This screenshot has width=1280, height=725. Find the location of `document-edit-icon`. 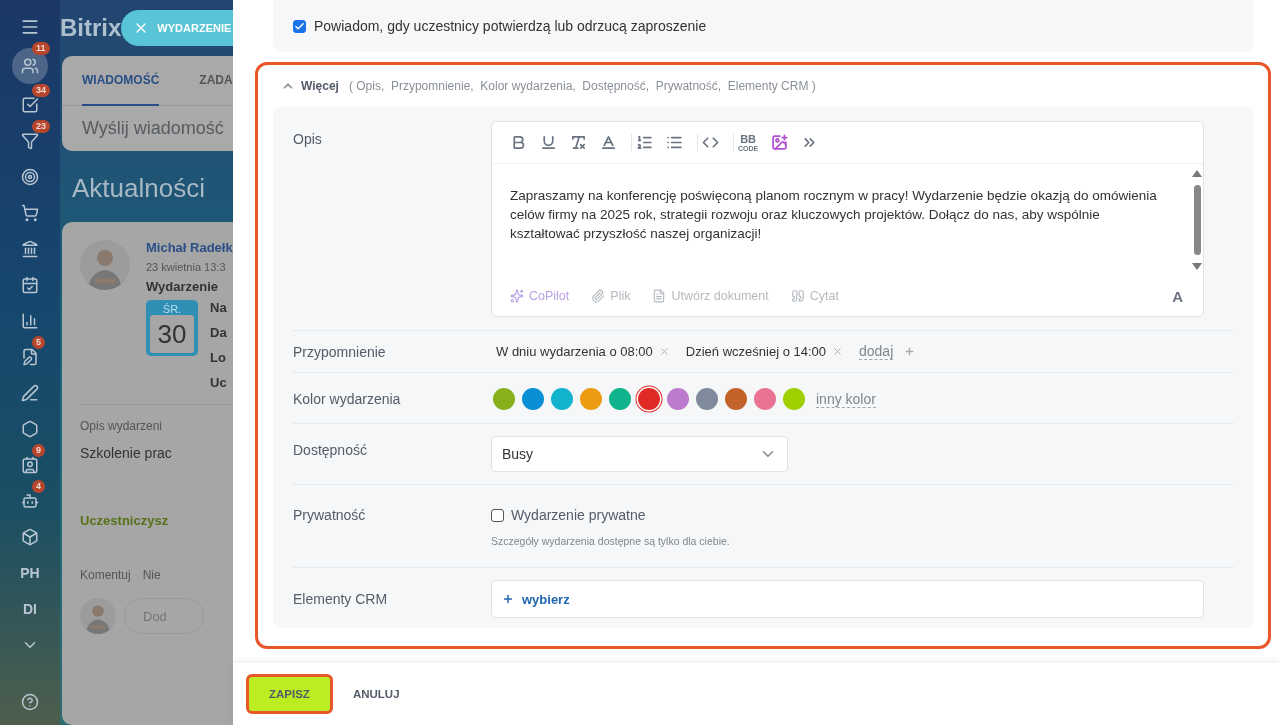

document-edit-icon is located at coordinates (30, 357).